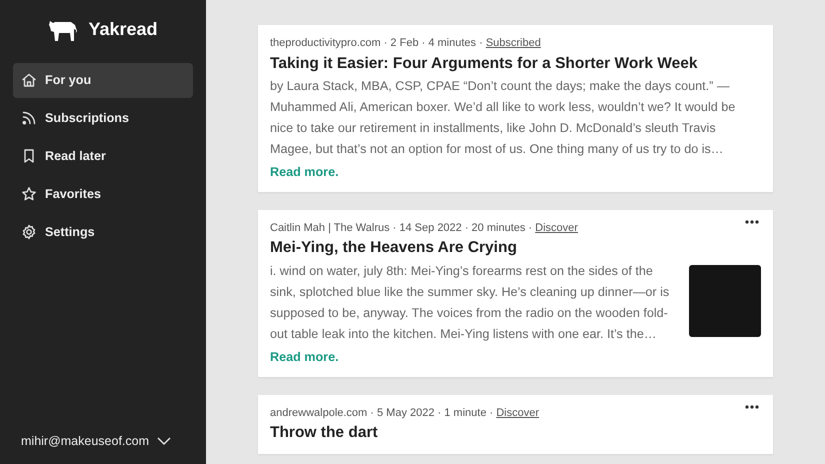 This screenshot has width=825, height=464. What do you see at coordinates (164, 441) in the screenshot?
I see `chevron-down-icon` at bounding box center [164, 441].